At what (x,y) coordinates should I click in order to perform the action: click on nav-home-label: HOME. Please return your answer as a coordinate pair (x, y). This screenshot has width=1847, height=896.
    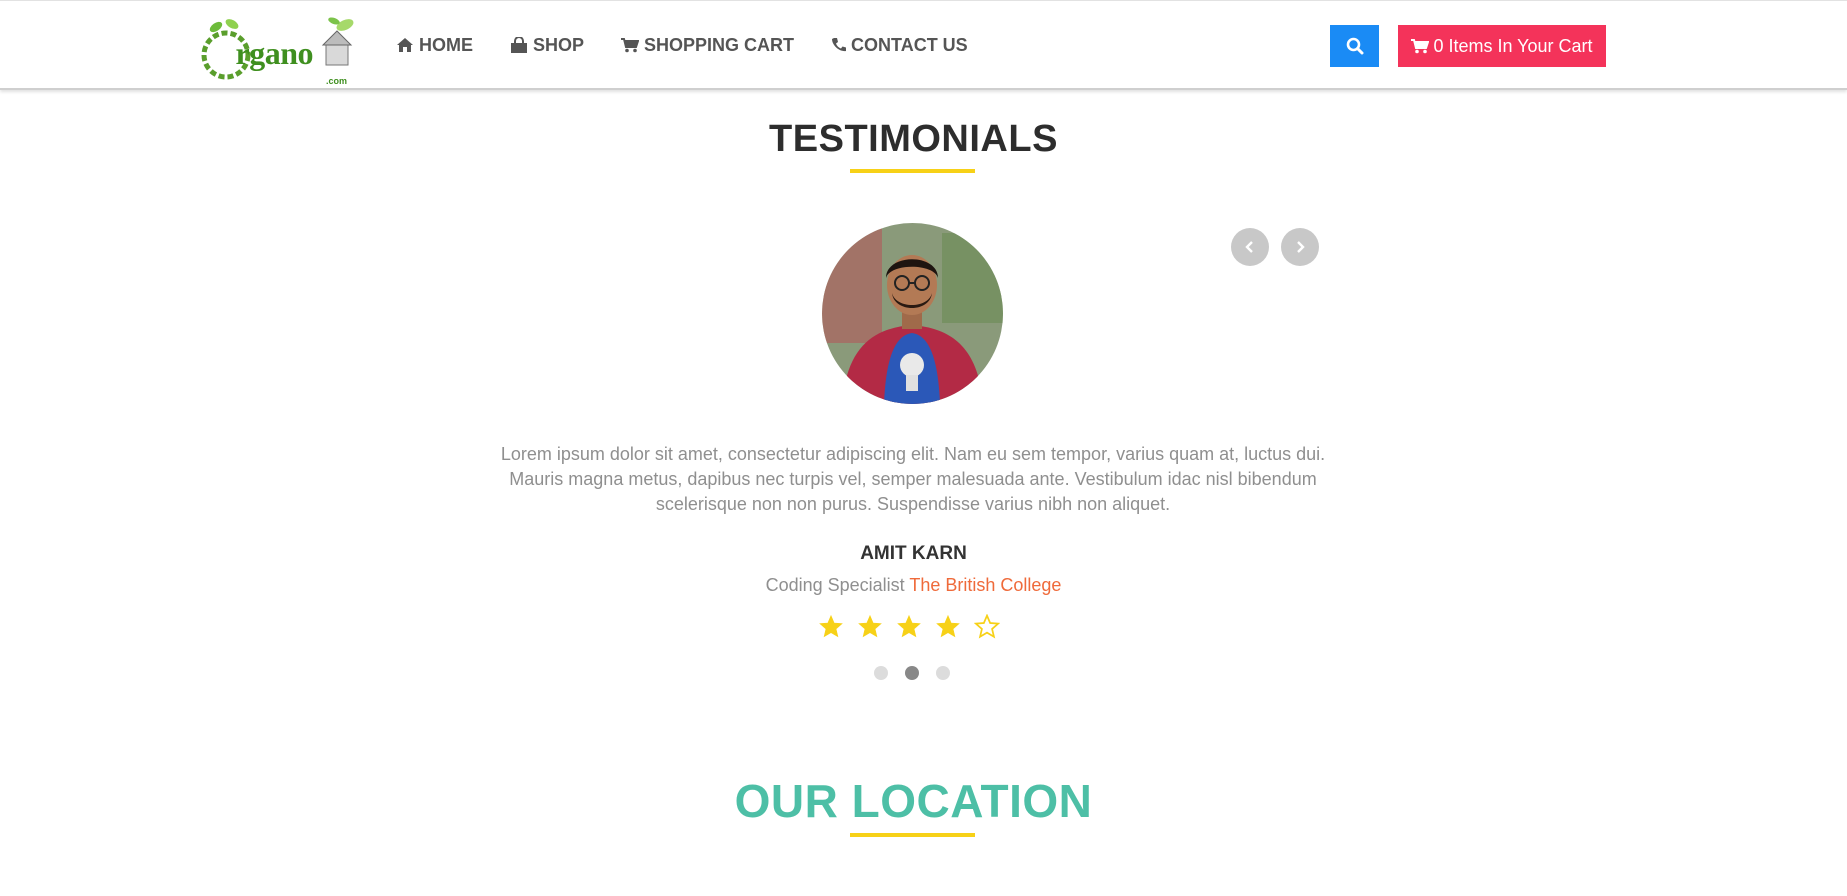
    Looking at the image, I should click on (446, 44).